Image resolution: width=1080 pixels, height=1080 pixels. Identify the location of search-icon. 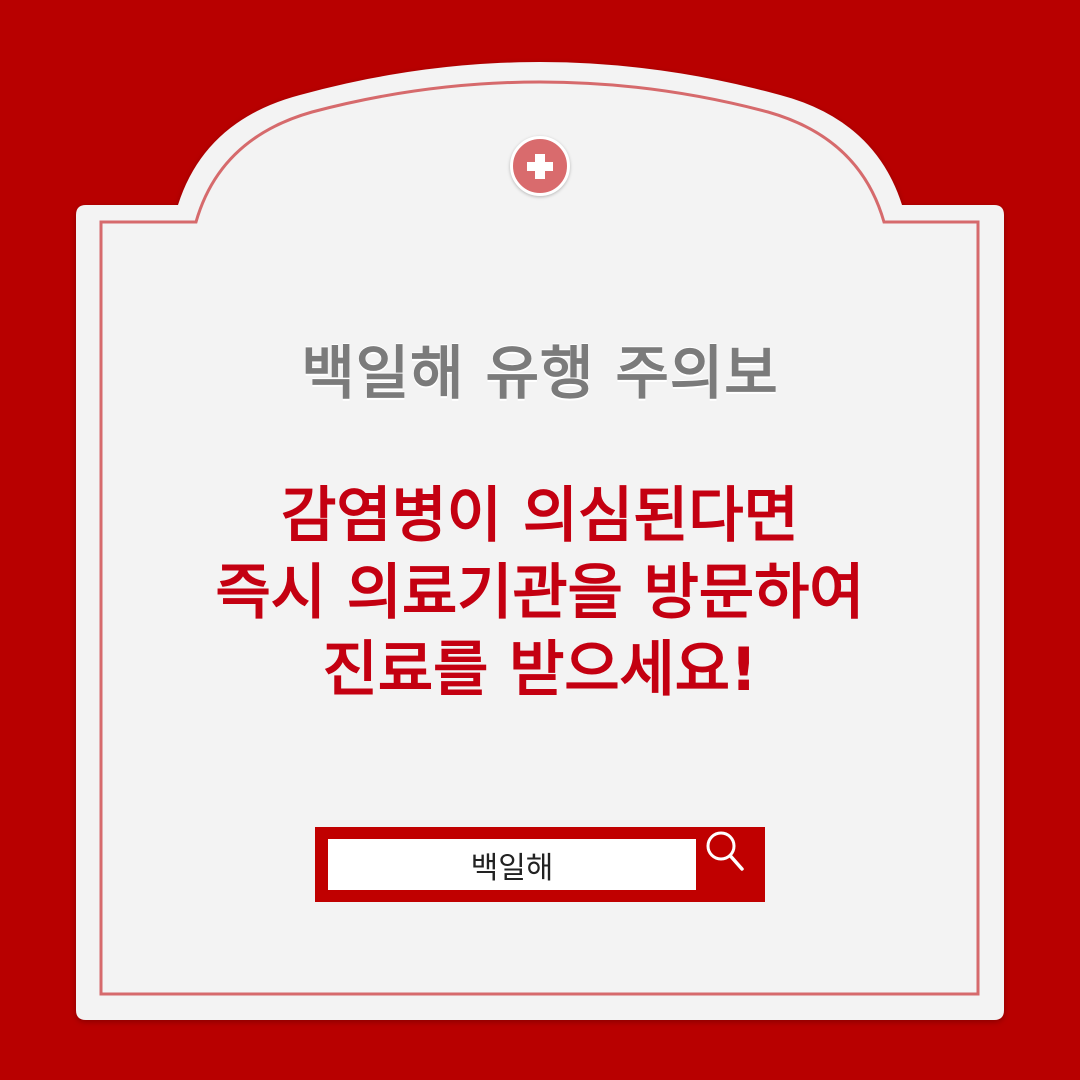
(725, 851).